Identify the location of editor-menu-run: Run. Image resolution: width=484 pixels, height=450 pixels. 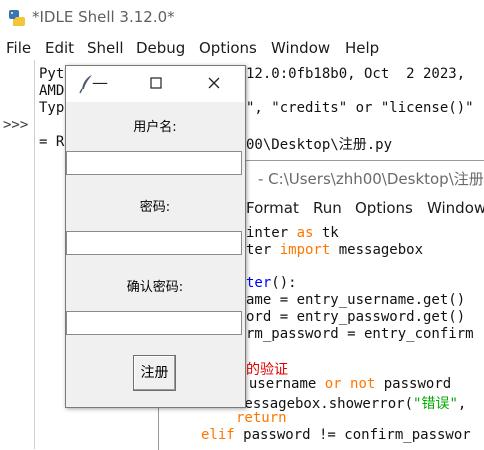
(327, 208).